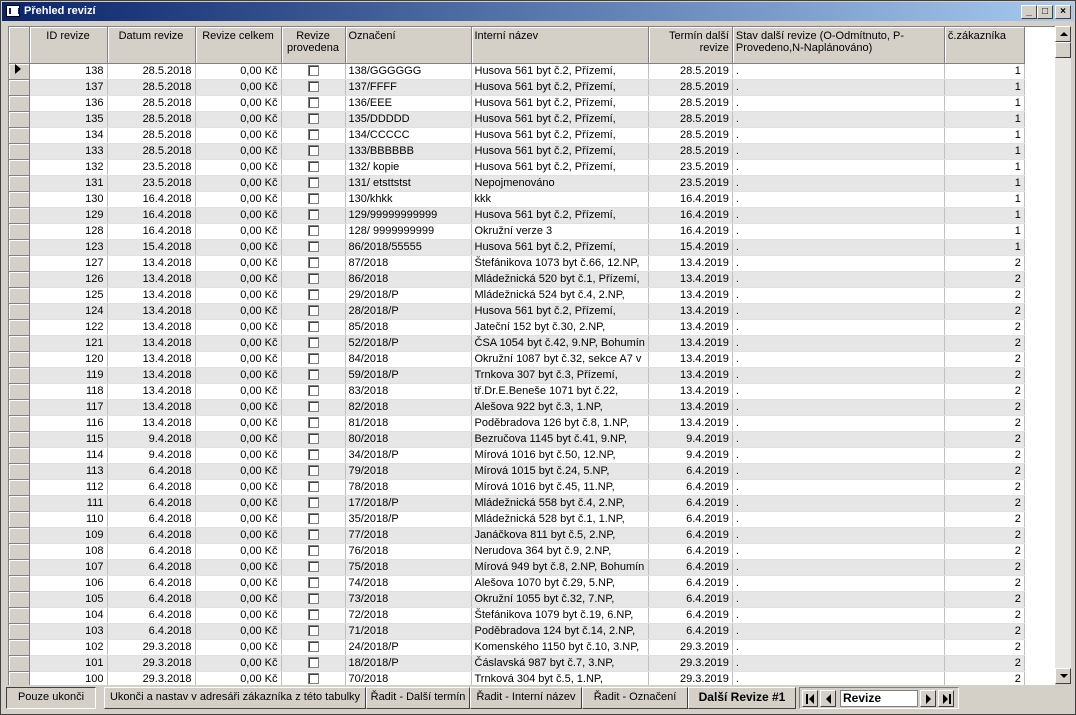  What do you see at coordinates (68, 423) in the screenshot?
I see `cell-id: 116` at bounding box center [68, 423].